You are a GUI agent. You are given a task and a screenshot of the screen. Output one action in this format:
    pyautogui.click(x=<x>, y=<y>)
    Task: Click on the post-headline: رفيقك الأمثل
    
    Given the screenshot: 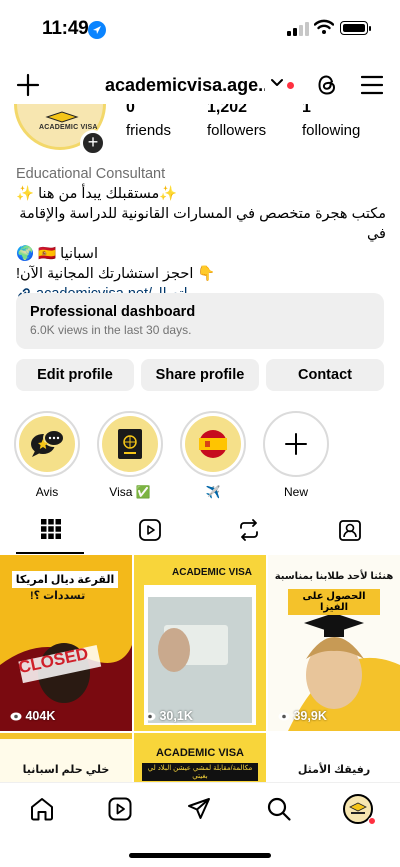 What is the action you would take?
    pyautogui.click(x=334, y=770)
    